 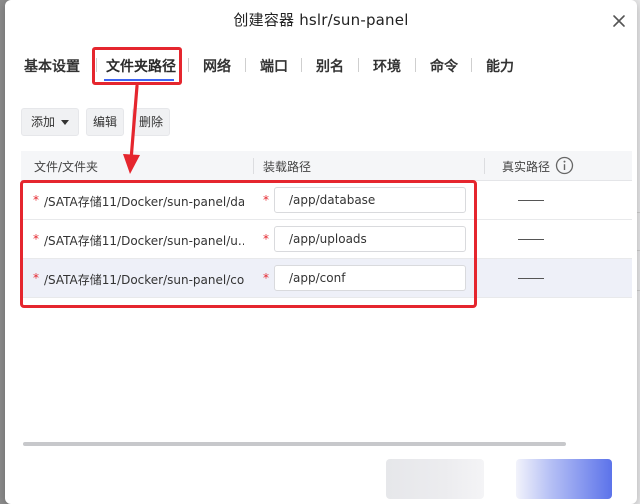 What do you see at coordinates (435, 479) in the screenshot?
I see `cancel-button` at bounding box center [435, 479].